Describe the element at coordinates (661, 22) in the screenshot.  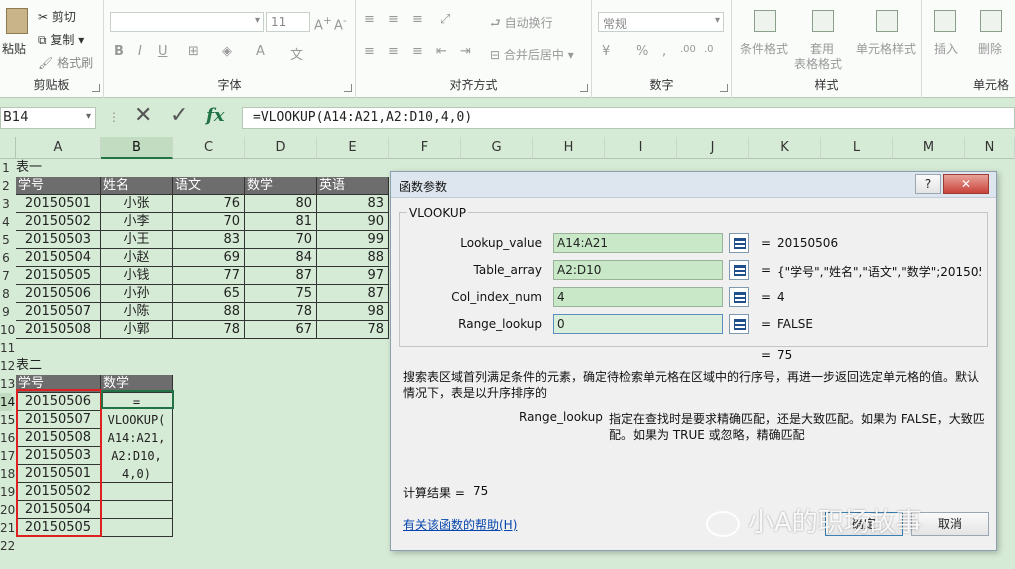
I see `number-format-select: 常规 ▾` at that location.